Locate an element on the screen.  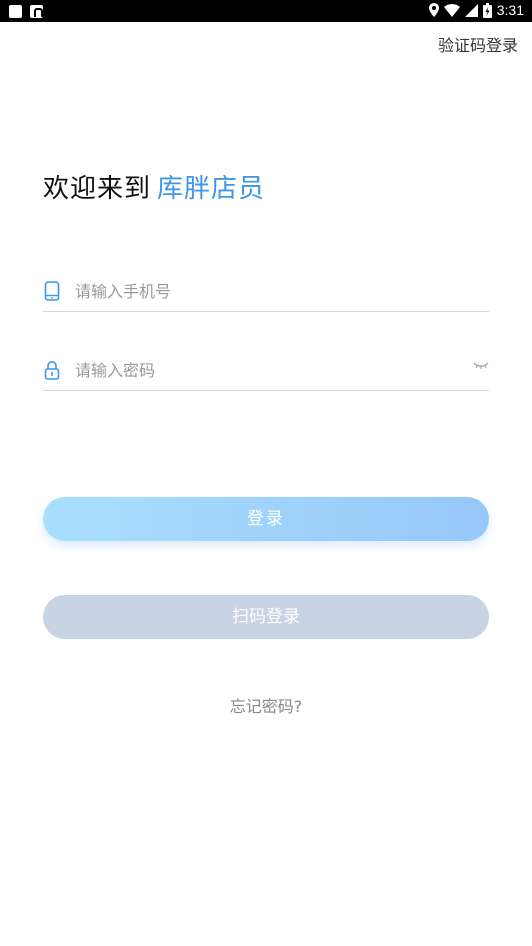
a-notification-icon is located at coordinates (36, 11).